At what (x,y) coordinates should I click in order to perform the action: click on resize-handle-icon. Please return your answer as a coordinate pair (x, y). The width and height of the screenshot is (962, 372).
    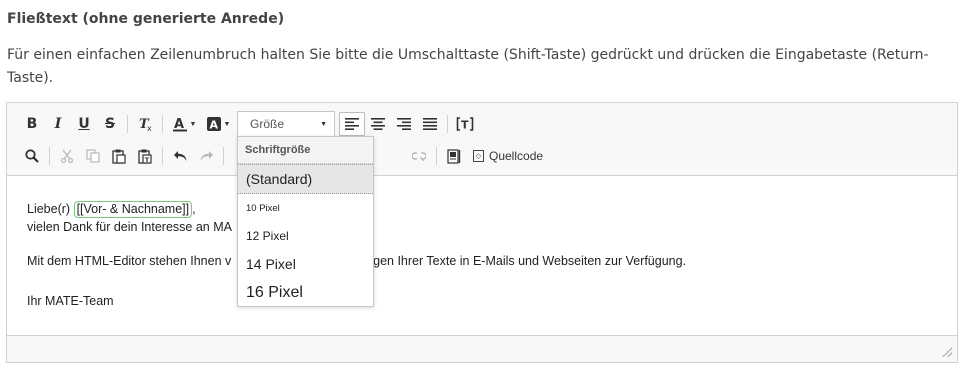
    Looking at the image, I should click on (947, 352).